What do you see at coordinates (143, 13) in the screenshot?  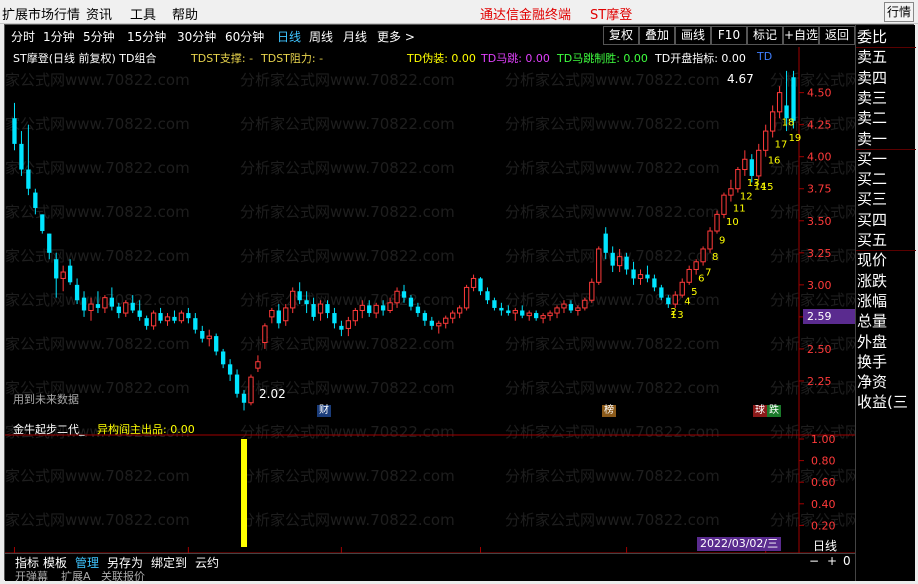 I see `menu-tools: 工具` at bounding box center [143, 13].